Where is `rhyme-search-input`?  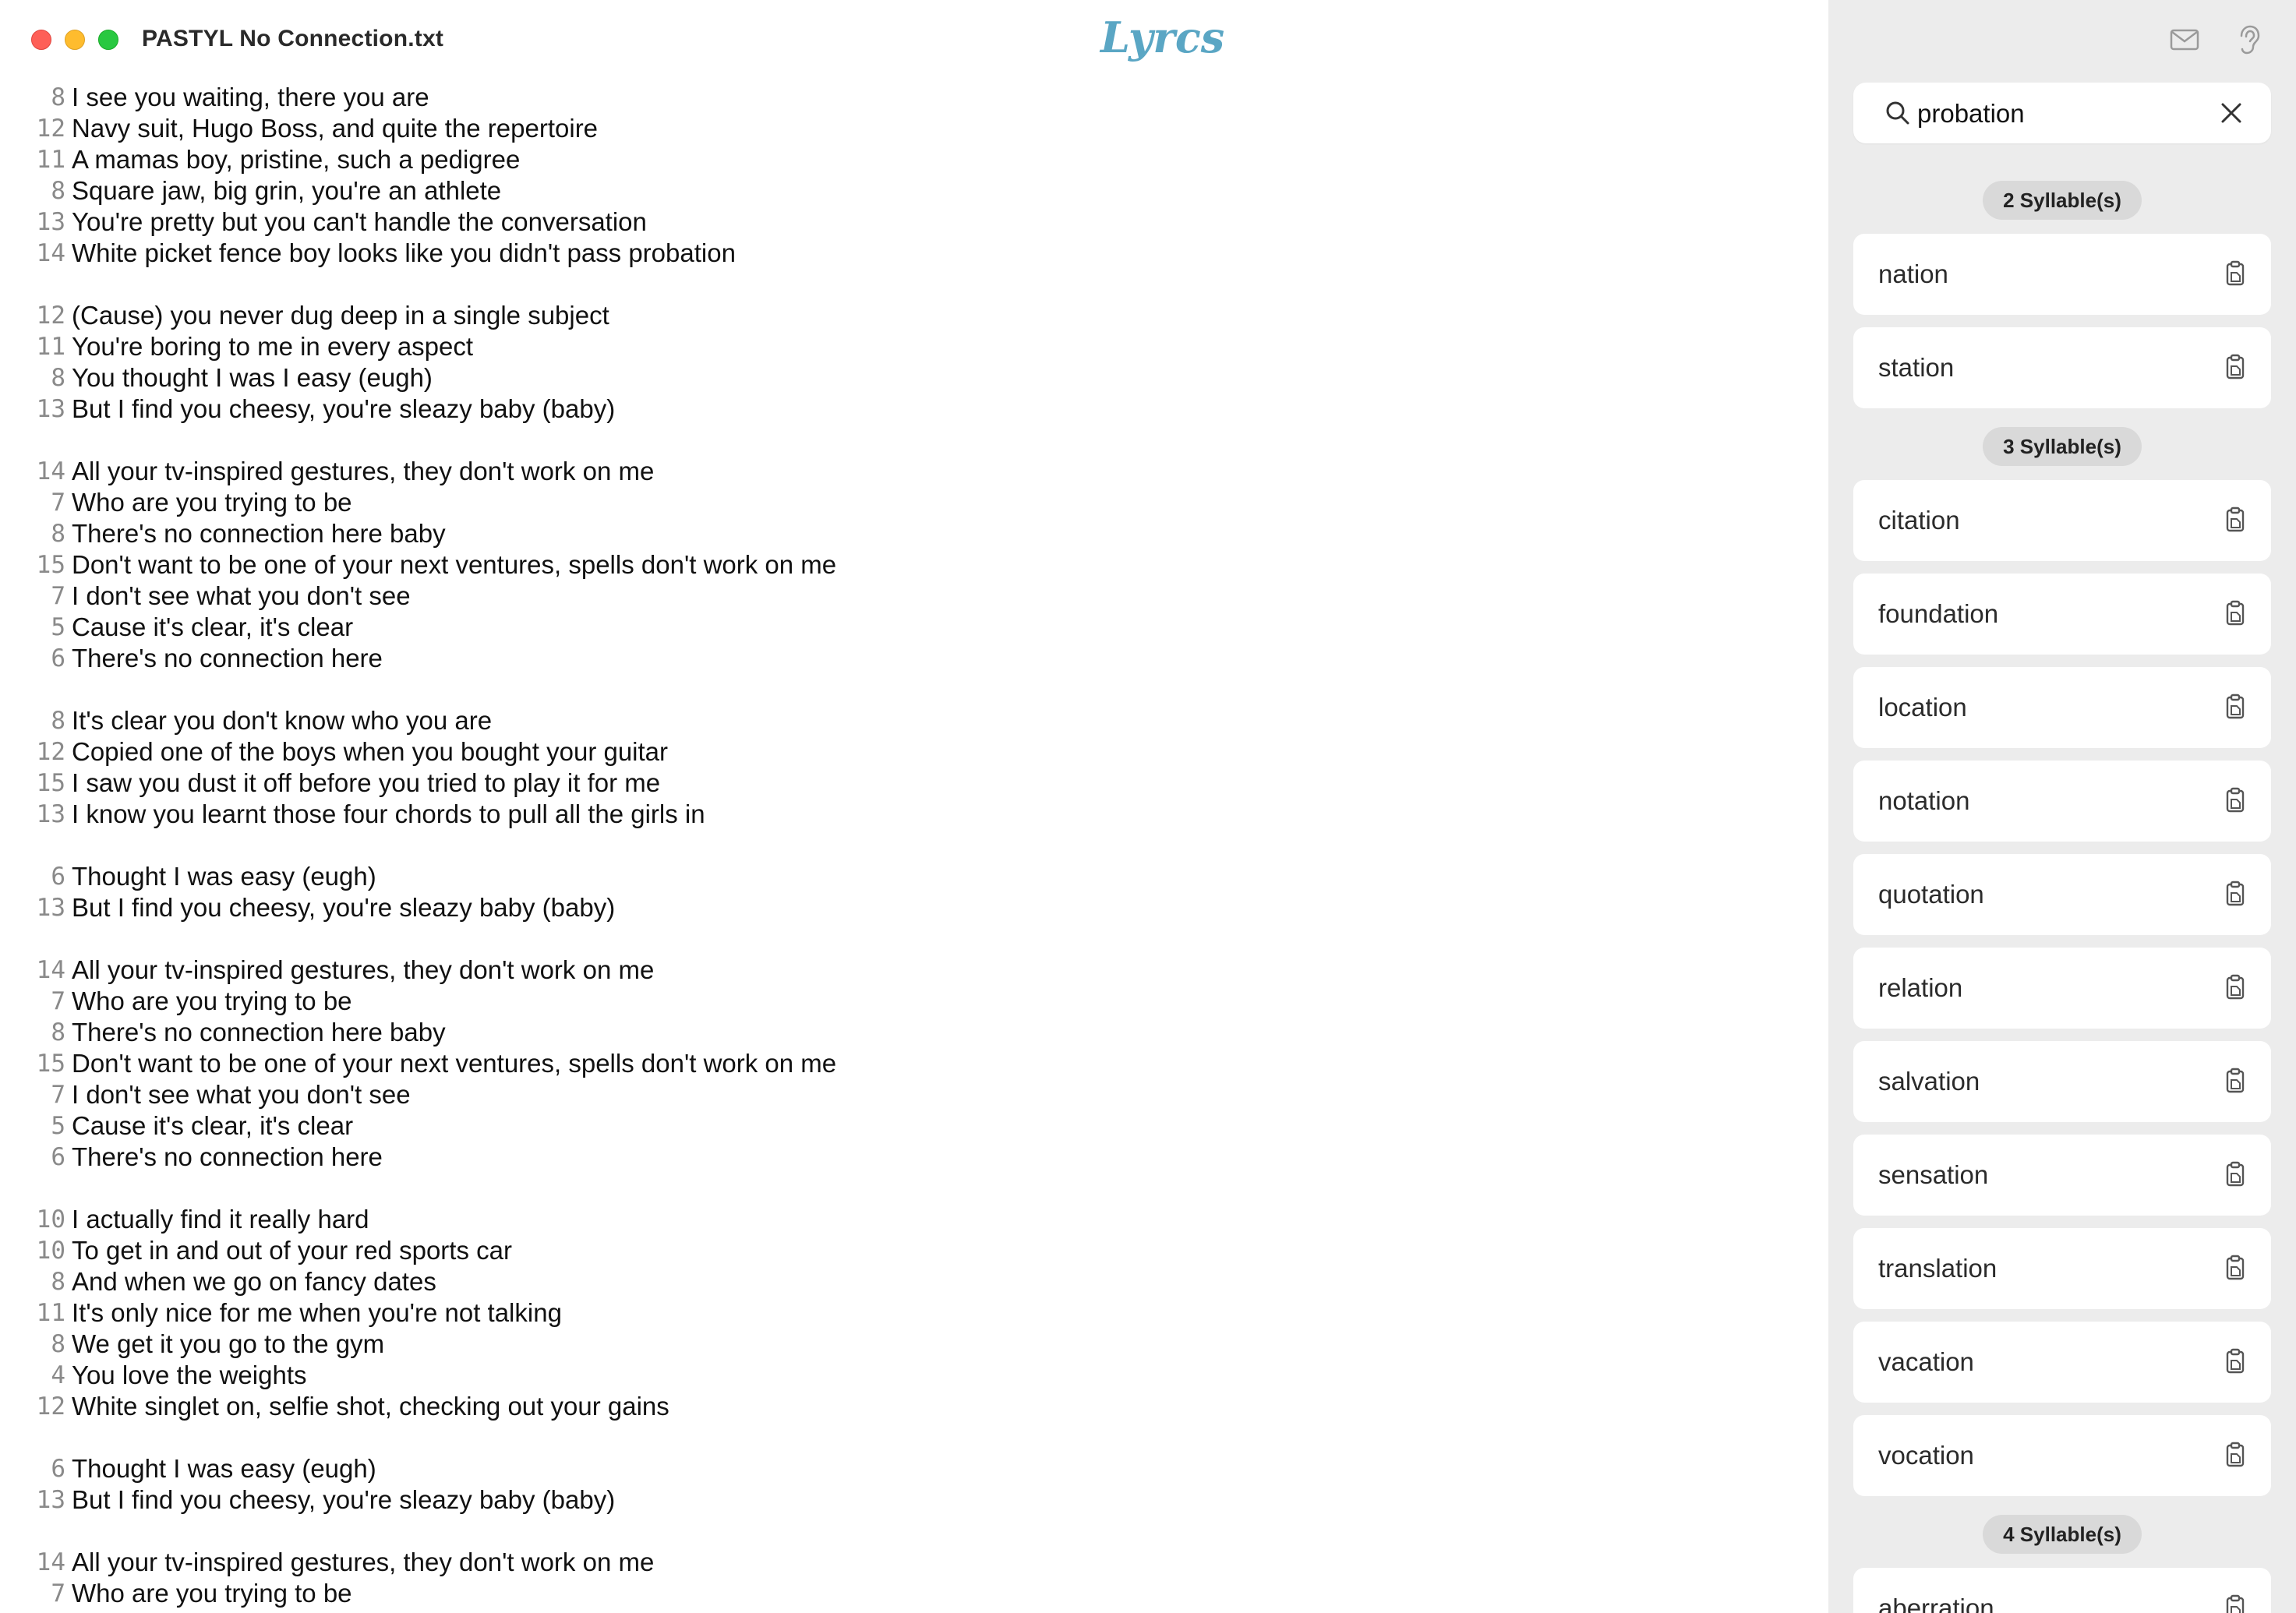 rhyme-search-input is located at coordinates (2057, 113).